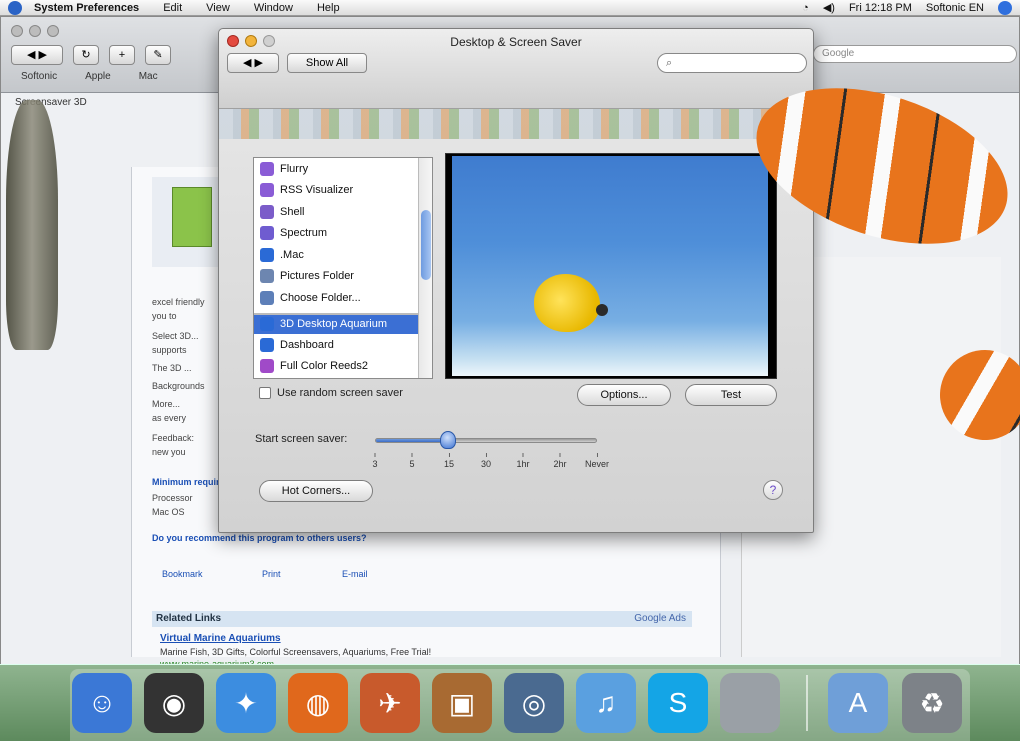  What do you see at coordinates (102, 703) in the screenshot?
I see `finder-icon: ☺` at bounding box center [102, 703].